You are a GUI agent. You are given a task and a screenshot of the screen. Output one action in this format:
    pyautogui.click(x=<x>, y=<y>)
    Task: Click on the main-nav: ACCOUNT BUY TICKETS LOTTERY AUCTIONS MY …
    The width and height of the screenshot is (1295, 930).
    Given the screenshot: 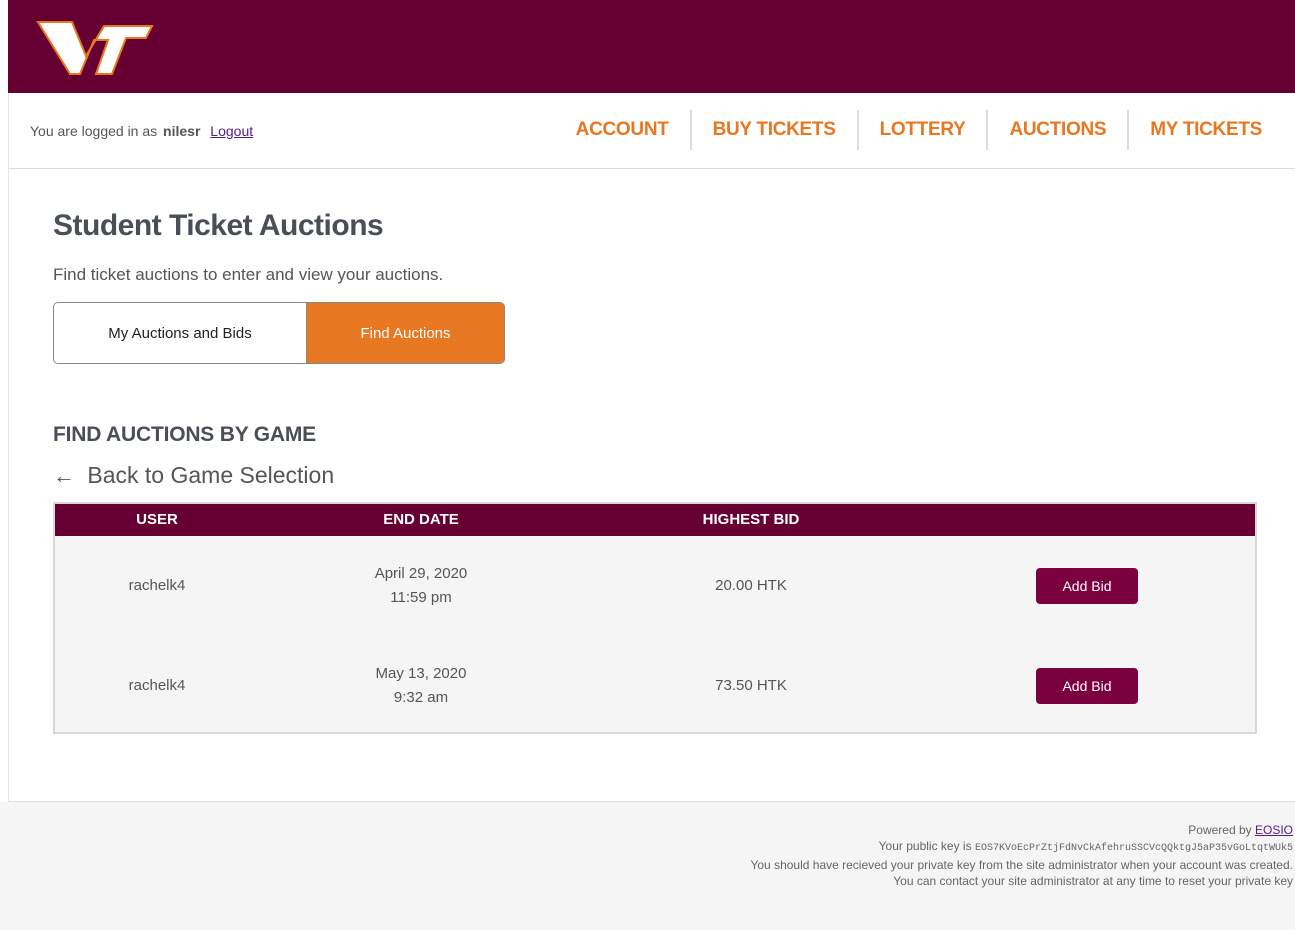 What is the action you would take?
    pyautogui.click(x=925, y=130)
    